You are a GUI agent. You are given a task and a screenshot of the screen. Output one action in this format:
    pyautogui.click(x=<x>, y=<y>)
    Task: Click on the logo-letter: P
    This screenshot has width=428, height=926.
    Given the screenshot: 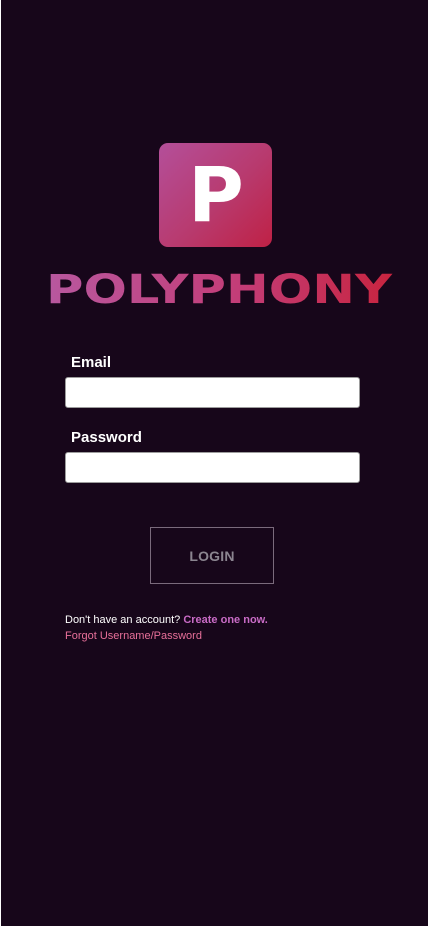 What is the action you would take?
    pyautogui.click(x=216, y=194)
    